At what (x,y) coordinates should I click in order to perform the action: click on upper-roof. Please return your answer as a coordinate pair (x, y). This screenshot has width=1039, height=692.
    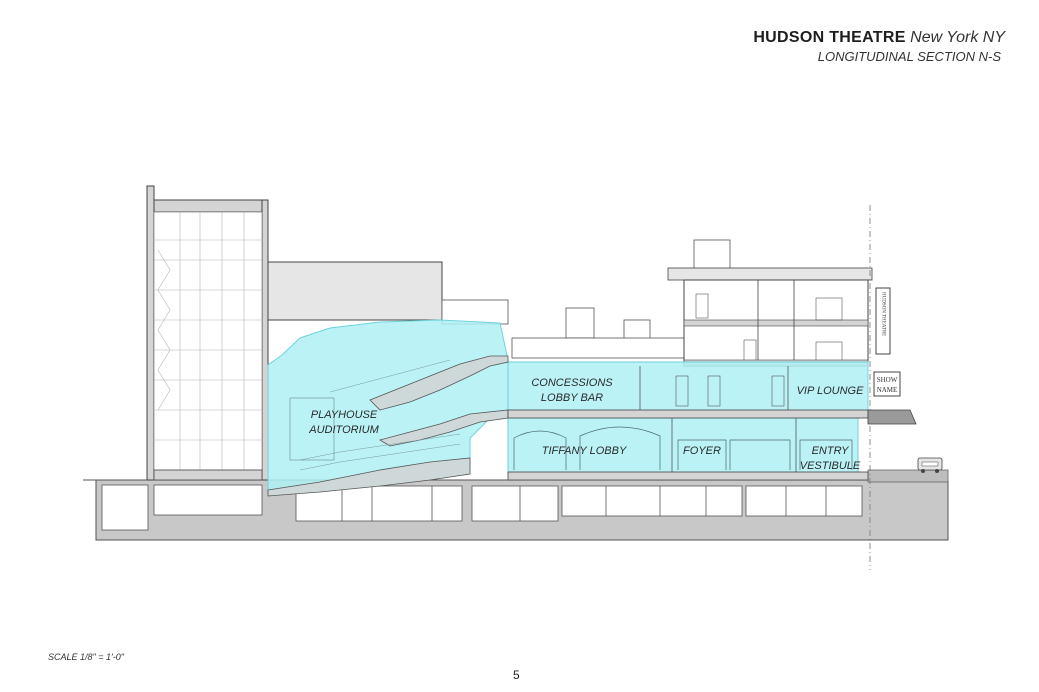
    Looking at the image, I should click on (598, 348).